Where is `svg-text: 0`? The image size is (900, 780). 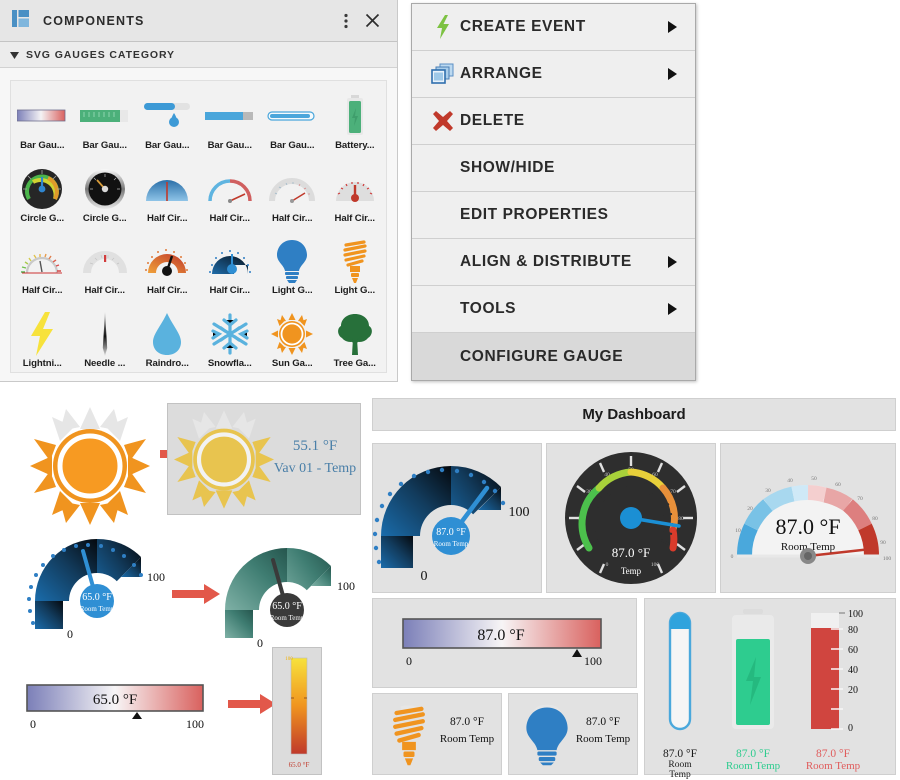 svg-text: 0 is located at coordinates (732, 557).